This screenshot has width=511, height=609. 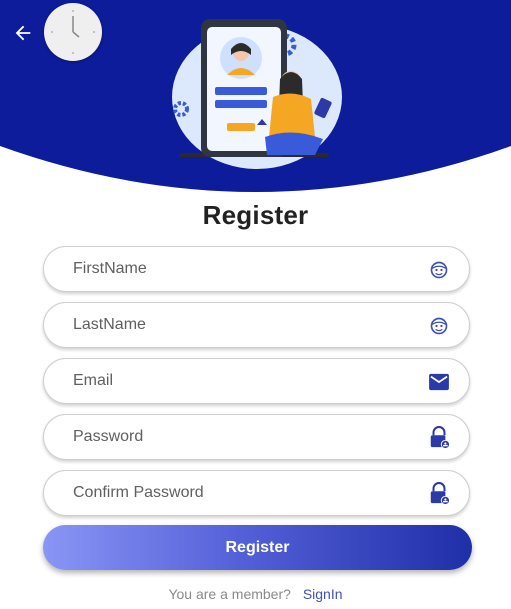 I want to click on registration-illustration, so click(x=257, y=94).